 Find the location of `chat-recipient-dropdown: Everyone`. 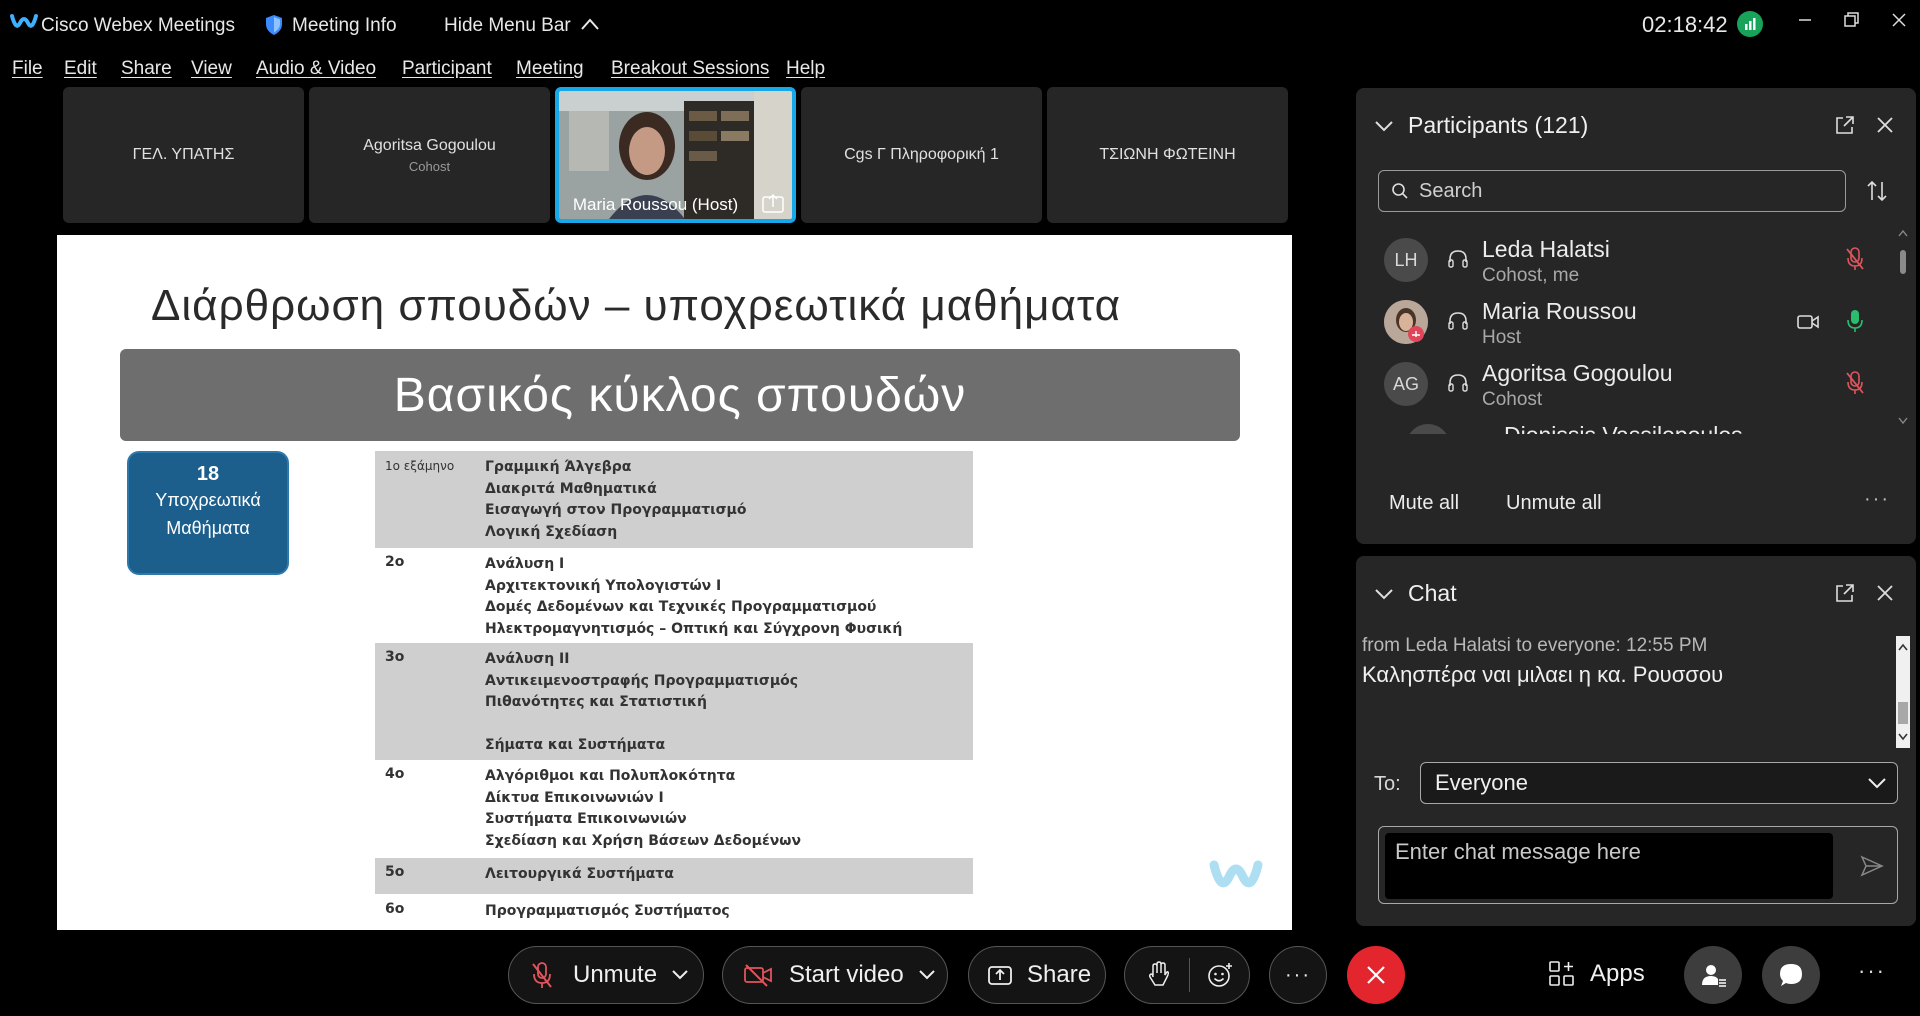

chat-recipient-dropdown: Everyone is located at coordinates (1659, 783).